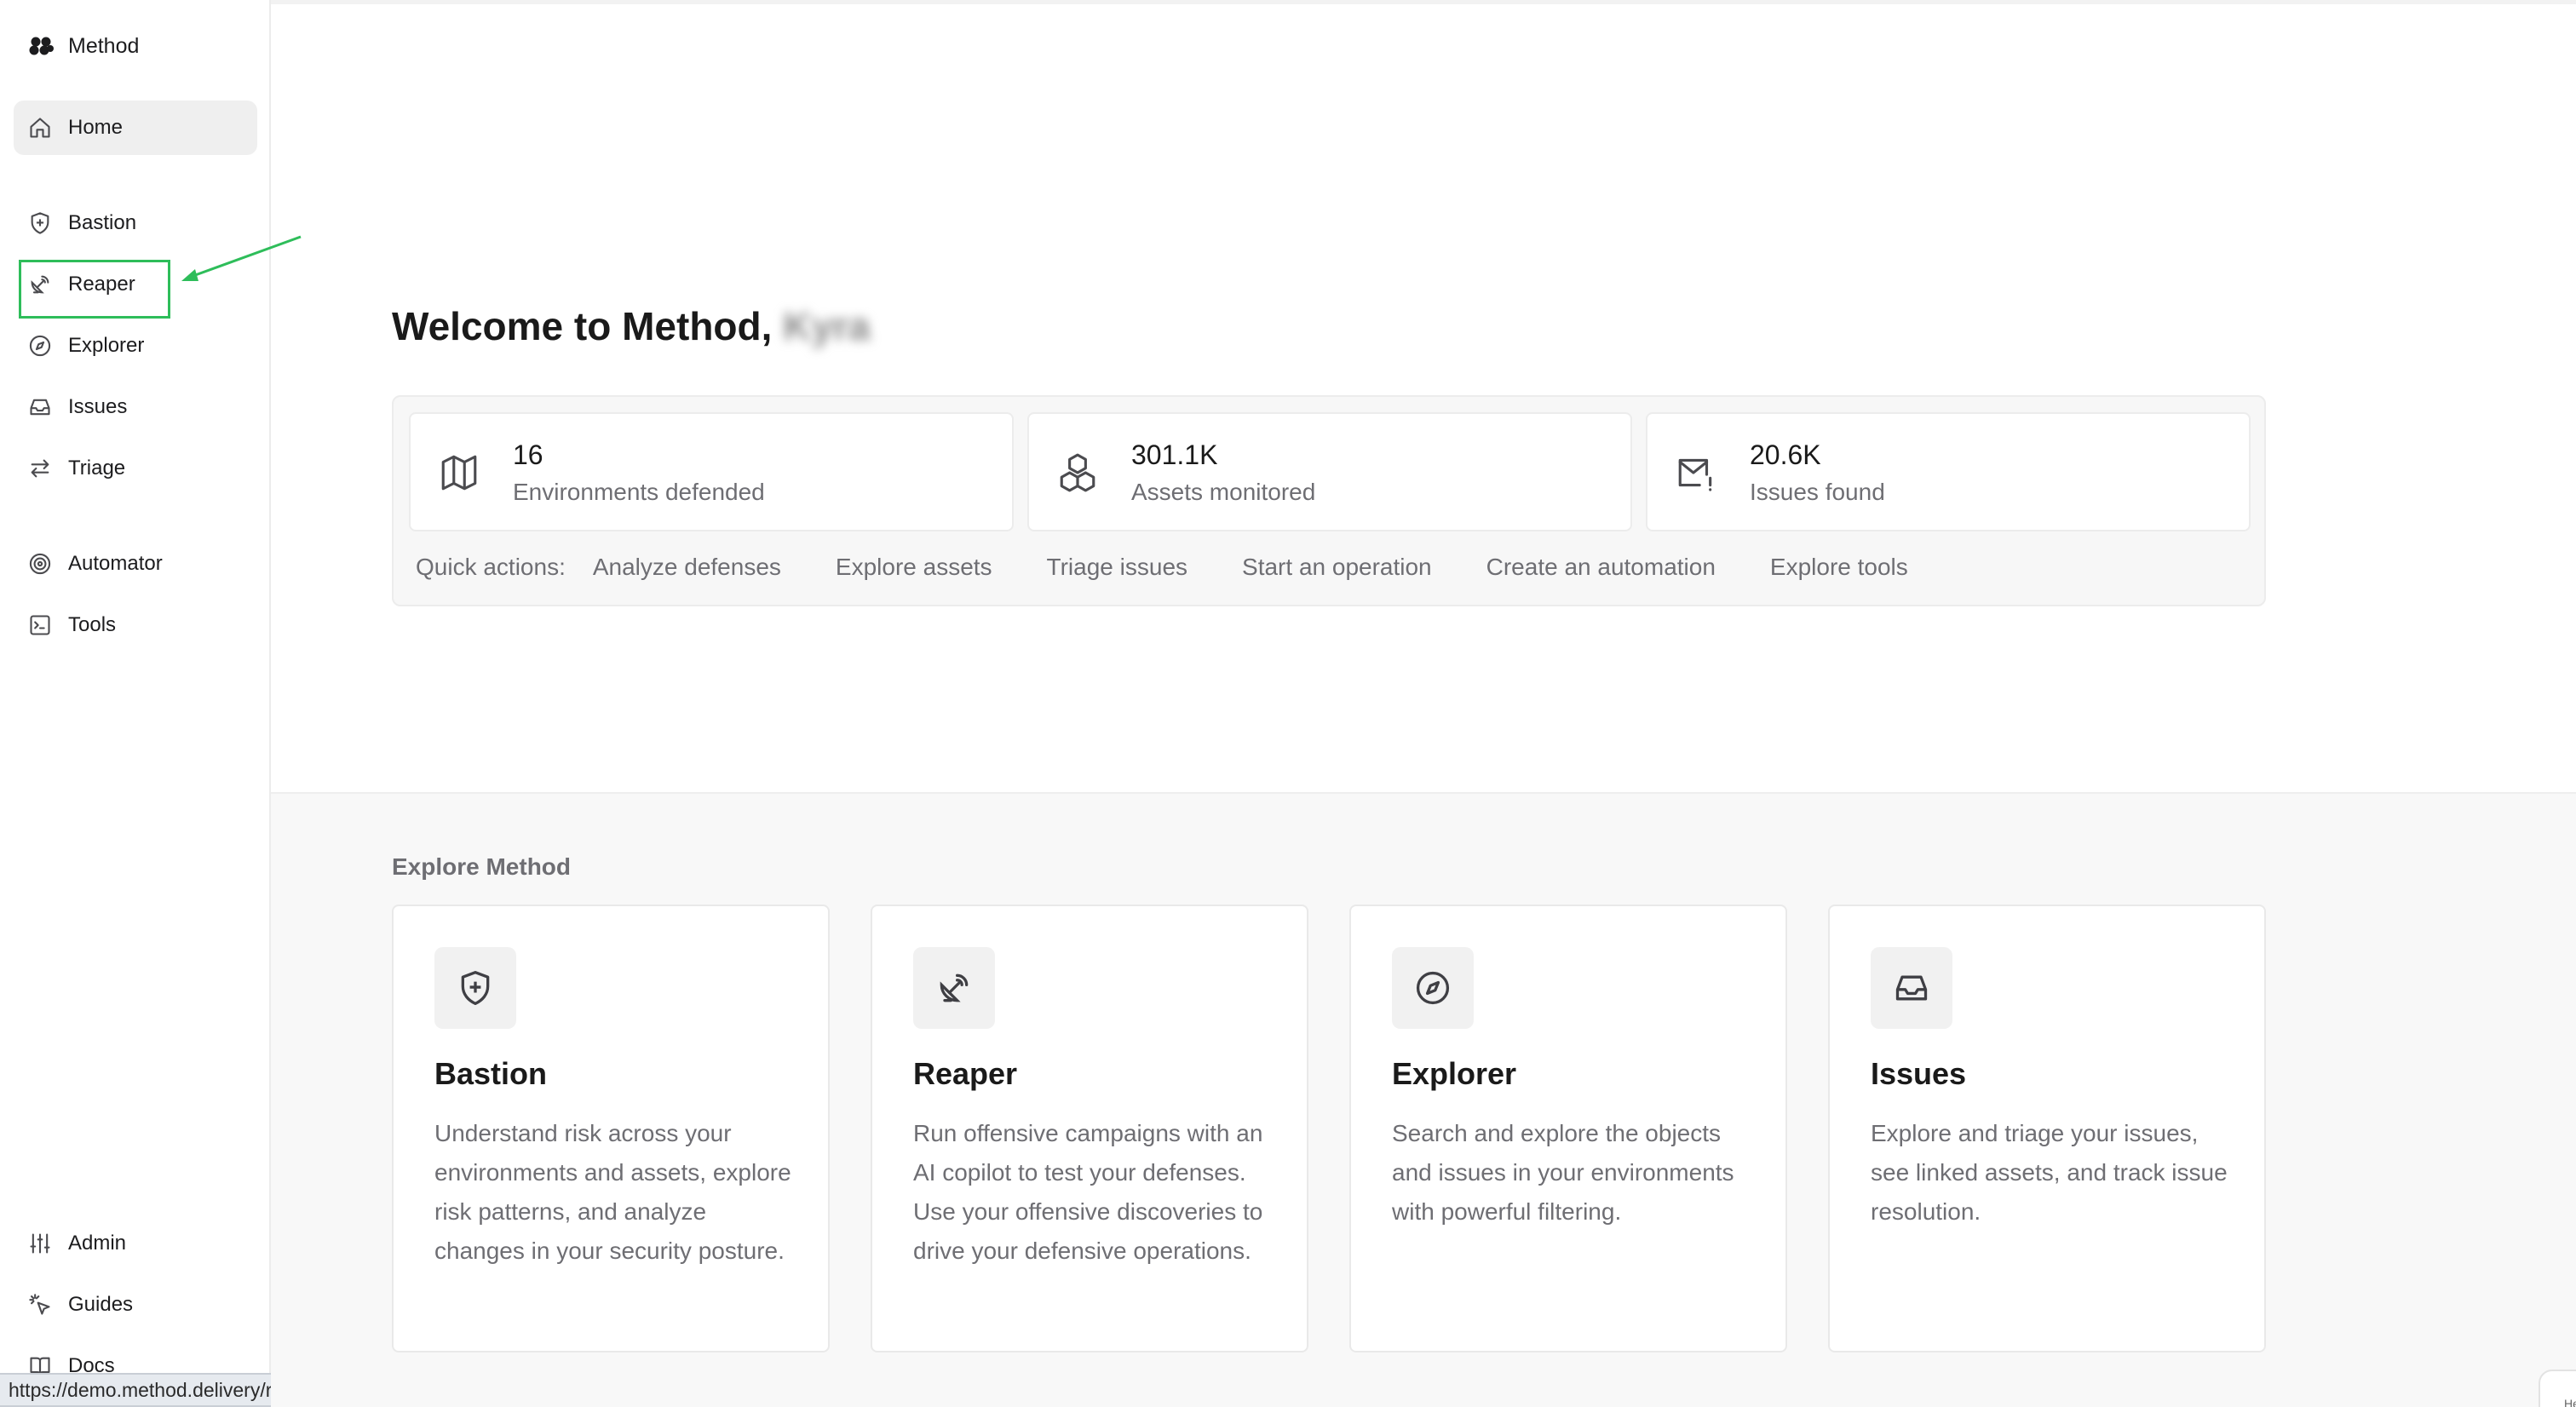 Image resolution: width=2576 pixels, height=1407 pixels. Describe the element at coordinates (482, 866) in the screenshot. I see `explore-section-title: Explore Method` at that location.